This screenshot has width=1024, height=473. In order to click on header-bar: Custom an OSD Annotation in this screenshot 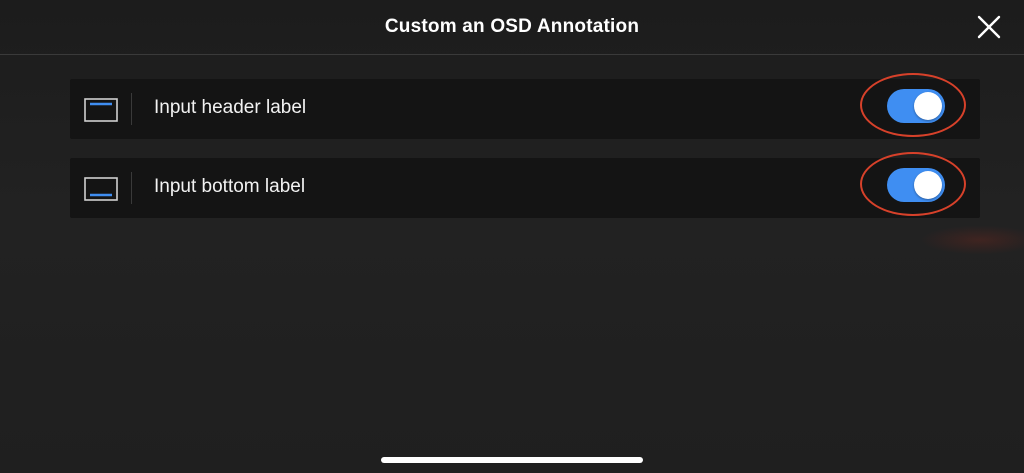, I will do `click(512, 27)`.